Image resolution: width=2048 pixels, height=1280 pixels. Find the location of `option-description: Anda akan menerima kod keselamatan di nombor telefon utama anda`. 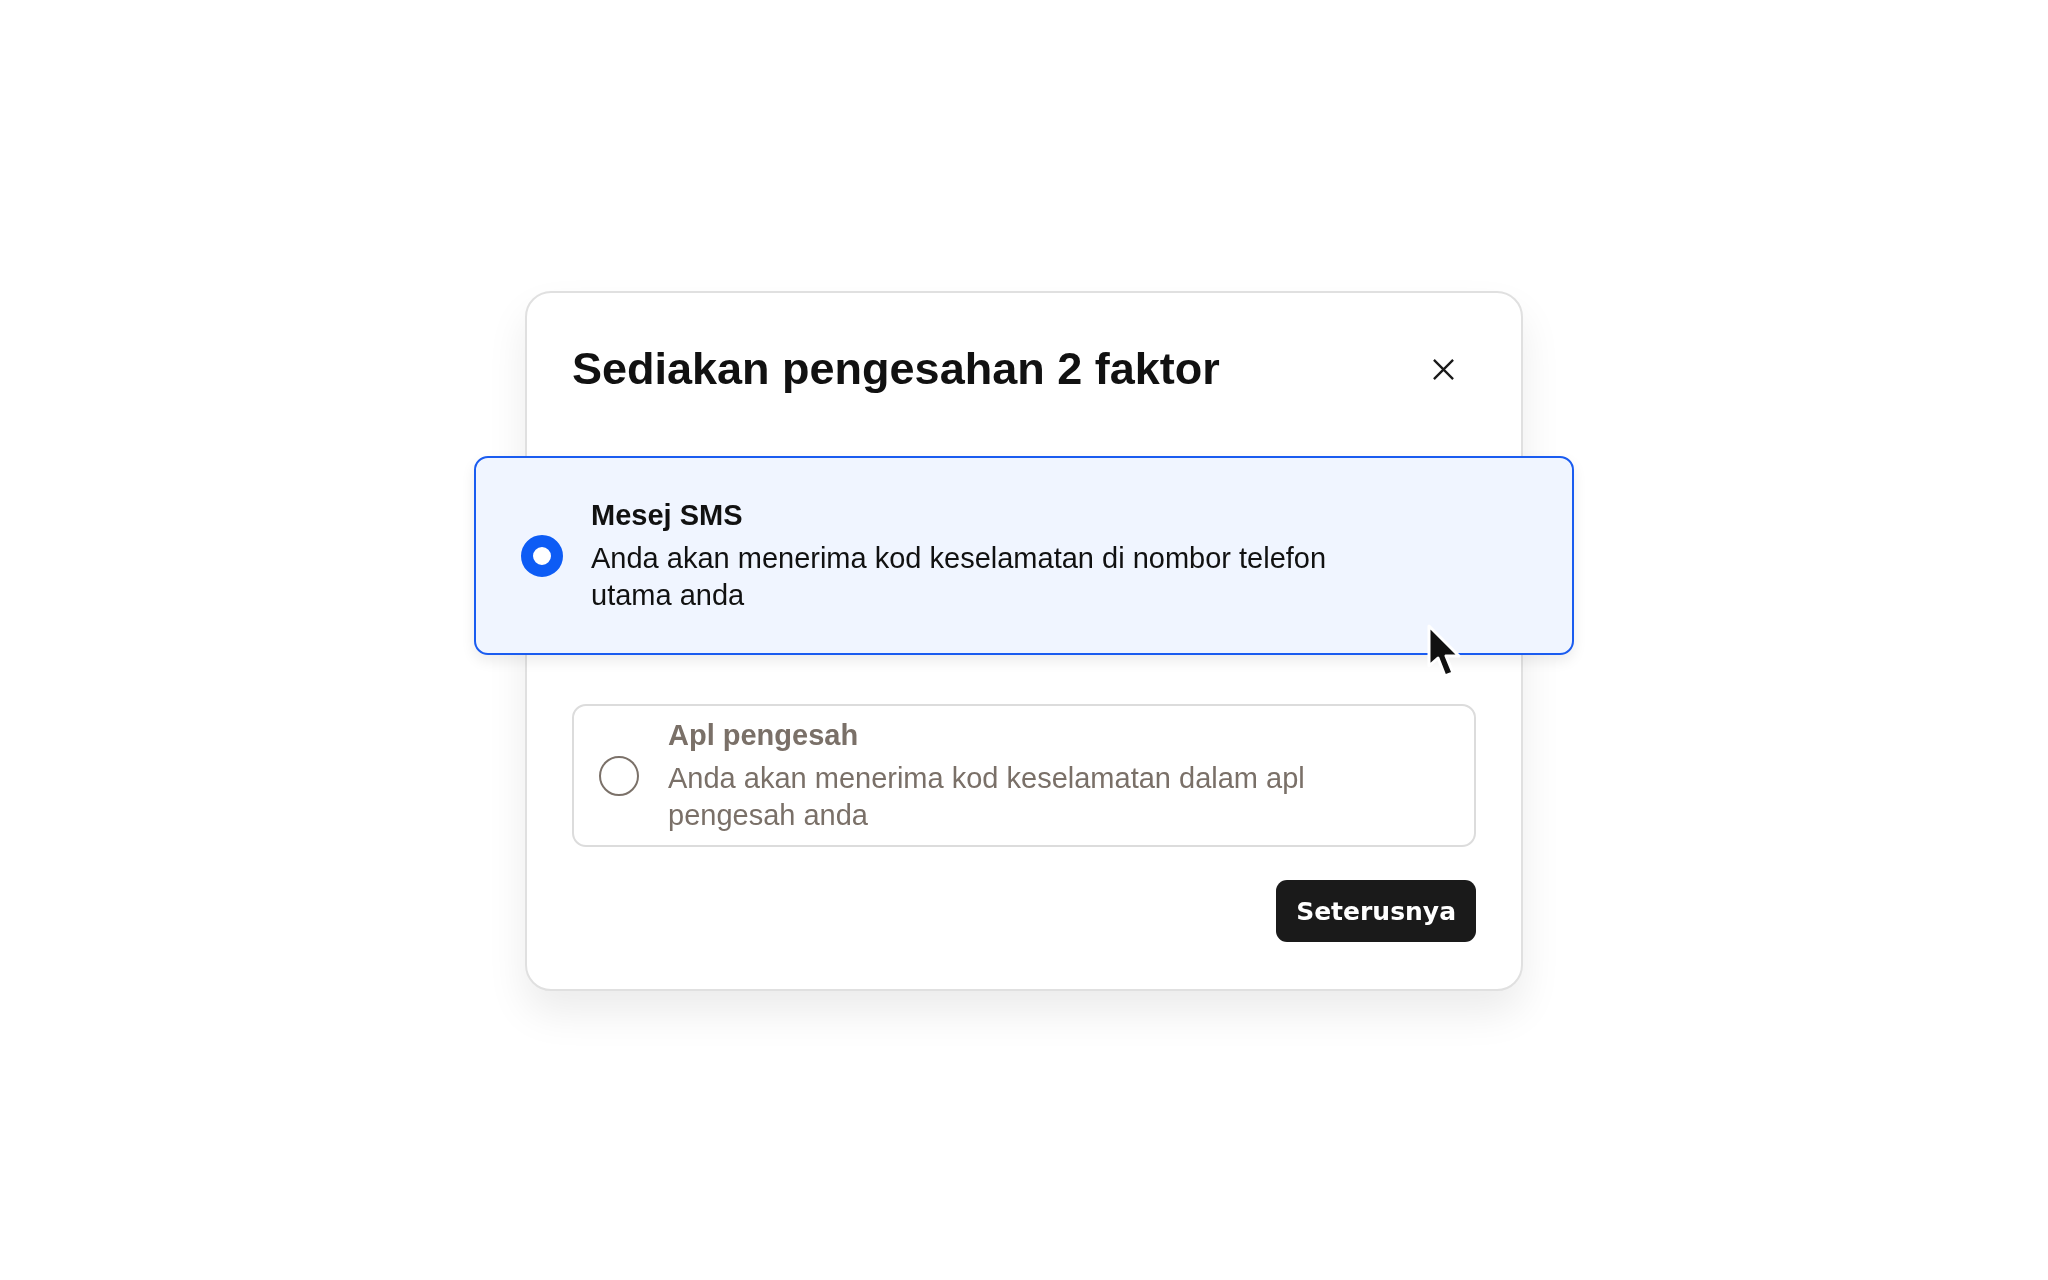

option-description: Anda akan menerima kod keselamatan di nombor telefon utama anda is located at coordinates (959, 577).